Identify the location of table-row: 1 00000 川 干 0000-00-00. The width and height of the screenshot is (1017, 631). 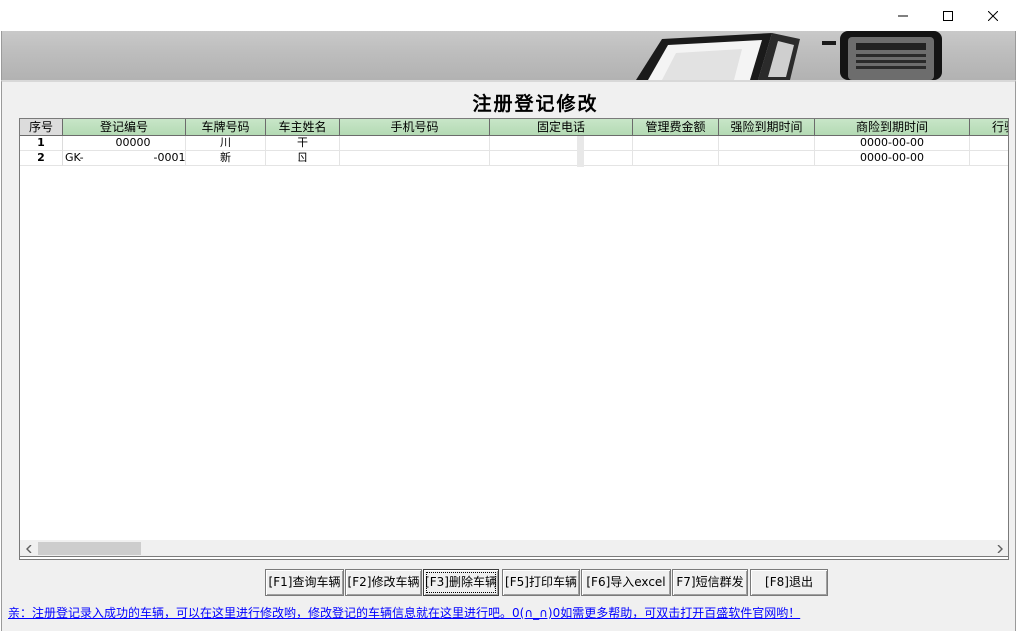
(514, 143).